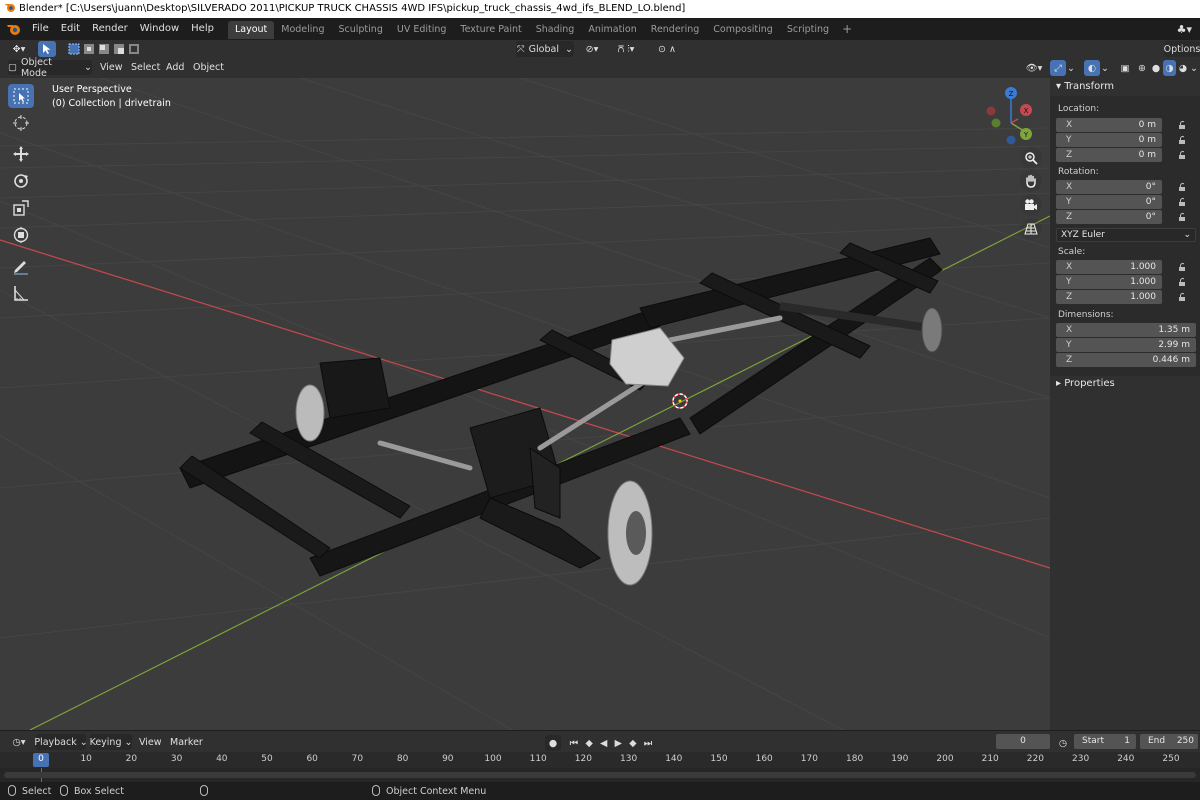 This screenshot has width=1200, height=800. Describe the element at coordinates (1109, 217) in the screenshot. I see `rotation-z-field: Z 0°` at that location.